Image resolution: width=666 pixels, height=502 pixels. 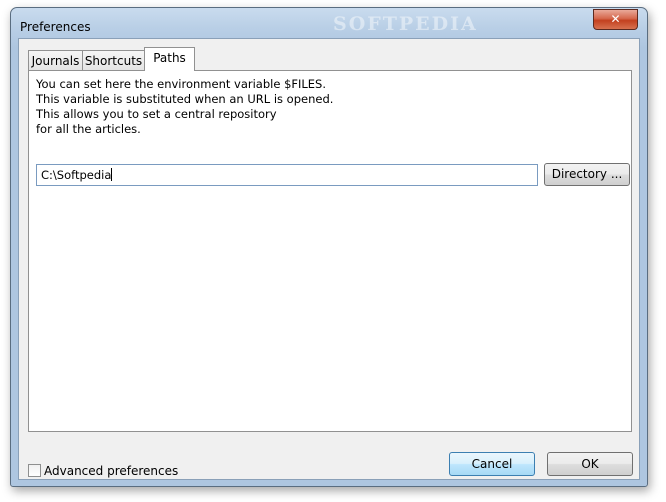 I want to click on files-path-input: C:\Softpedia, so click(x=287, y=175).